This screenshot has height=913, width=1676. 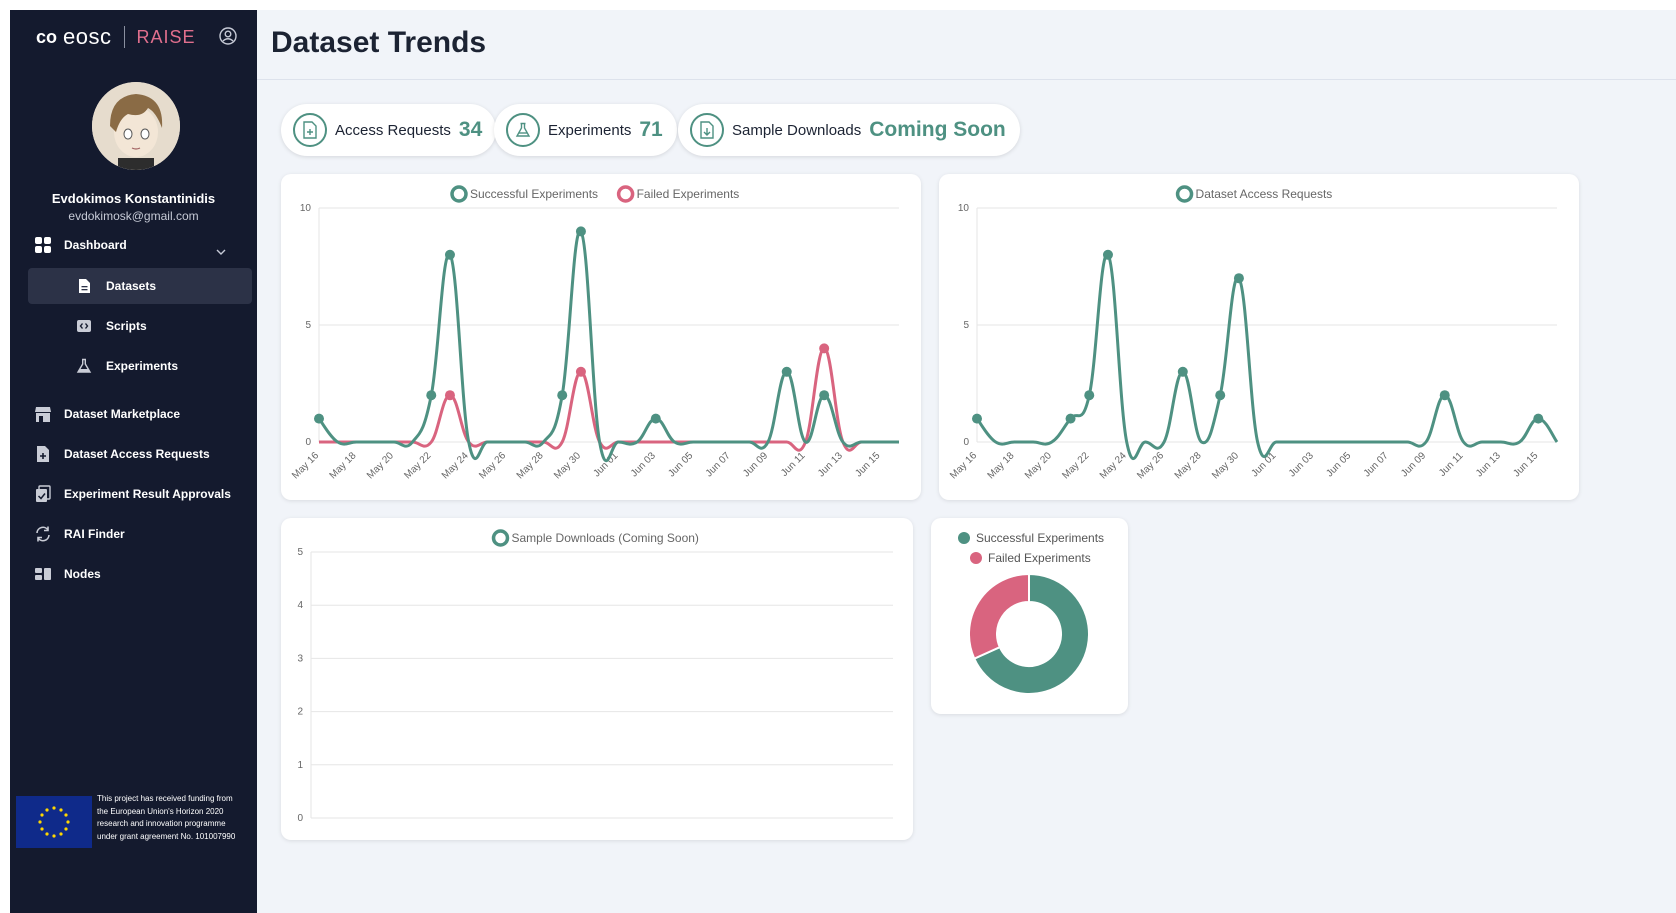 I want to click on nodes-icon, so click(x=43, y=574).